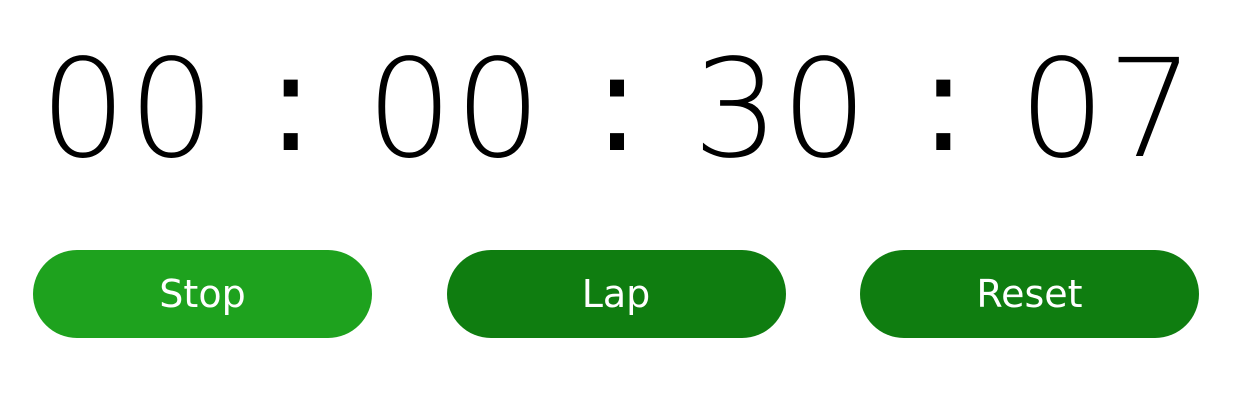  I want to click on seconds-value: 30, so click(781, 110).